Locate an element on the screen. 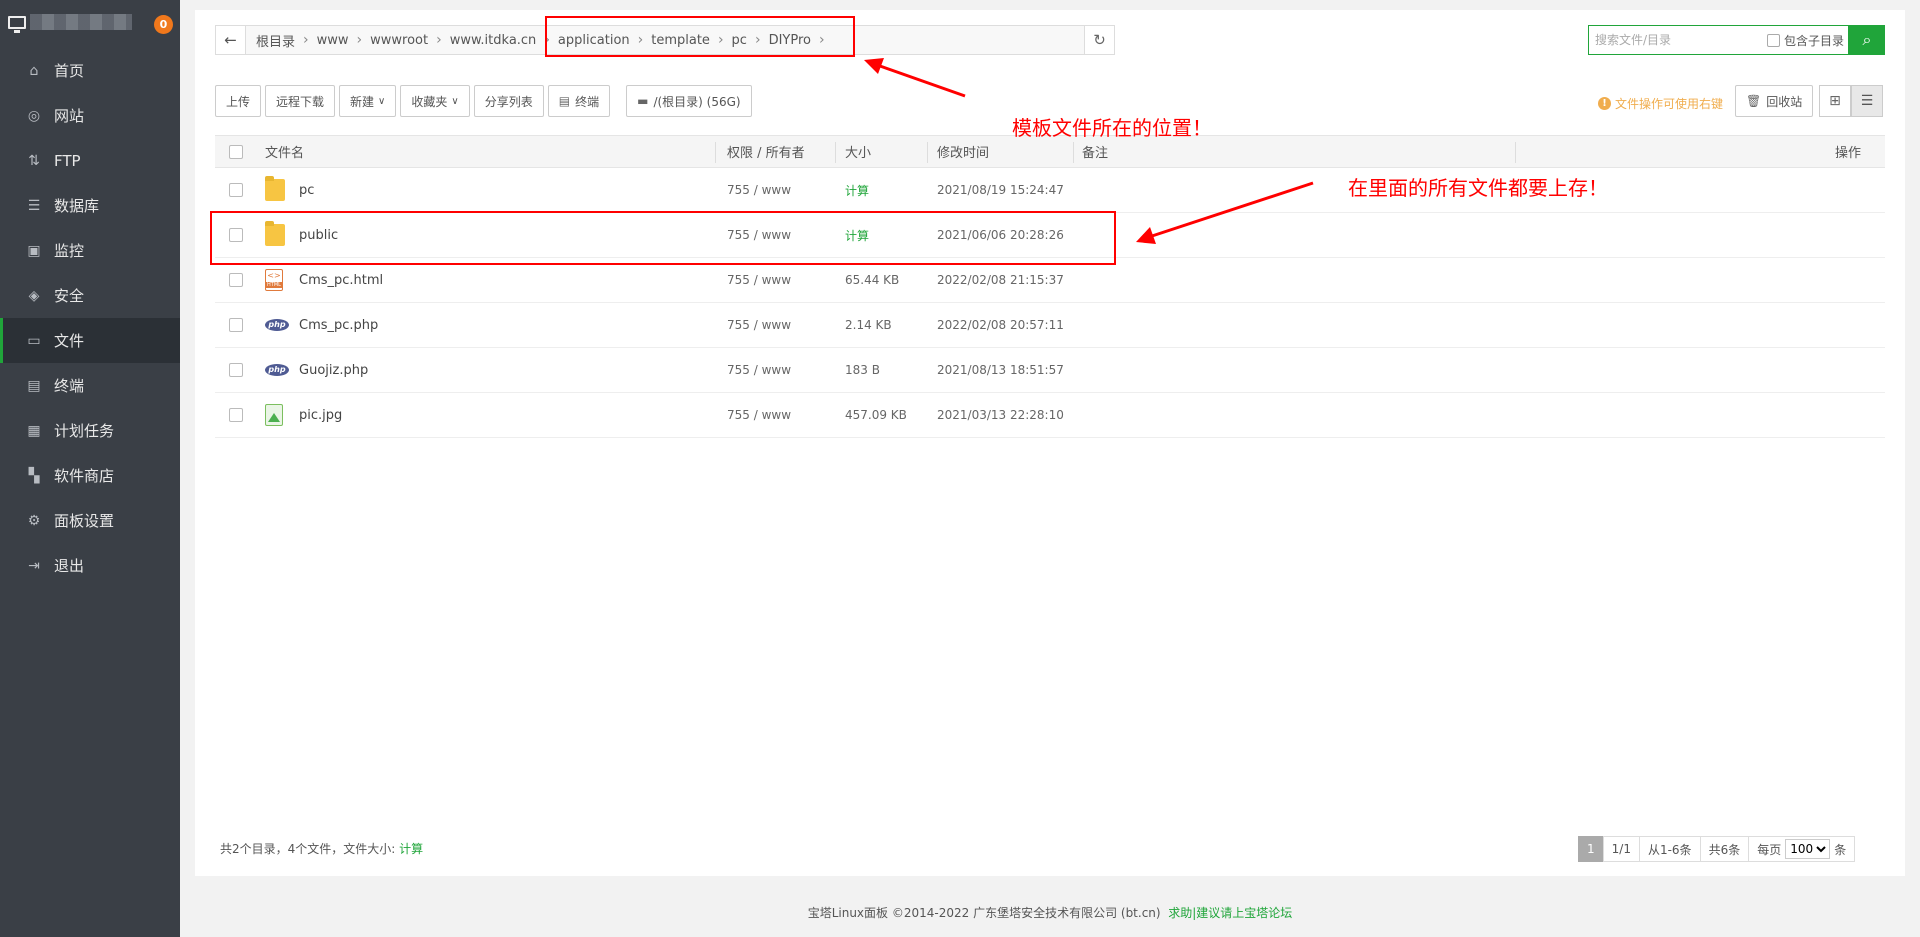  sidebar-item-files: ▭ 文件 is located at coordinates (90, 340).